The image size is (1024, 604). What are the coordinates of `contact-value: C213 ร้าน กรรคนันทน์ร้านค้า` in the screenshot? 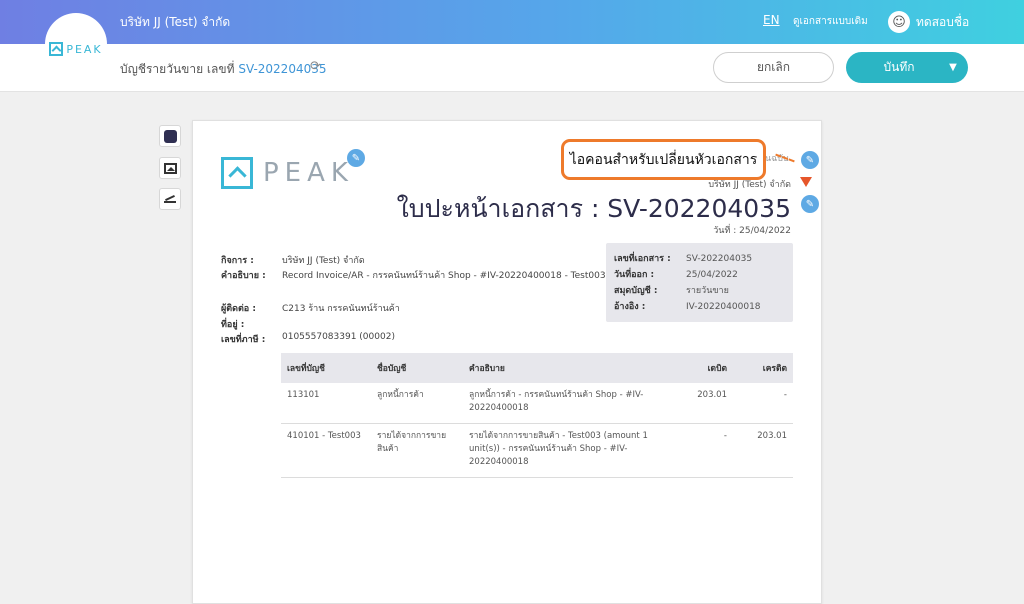 It's located at (341, 309).